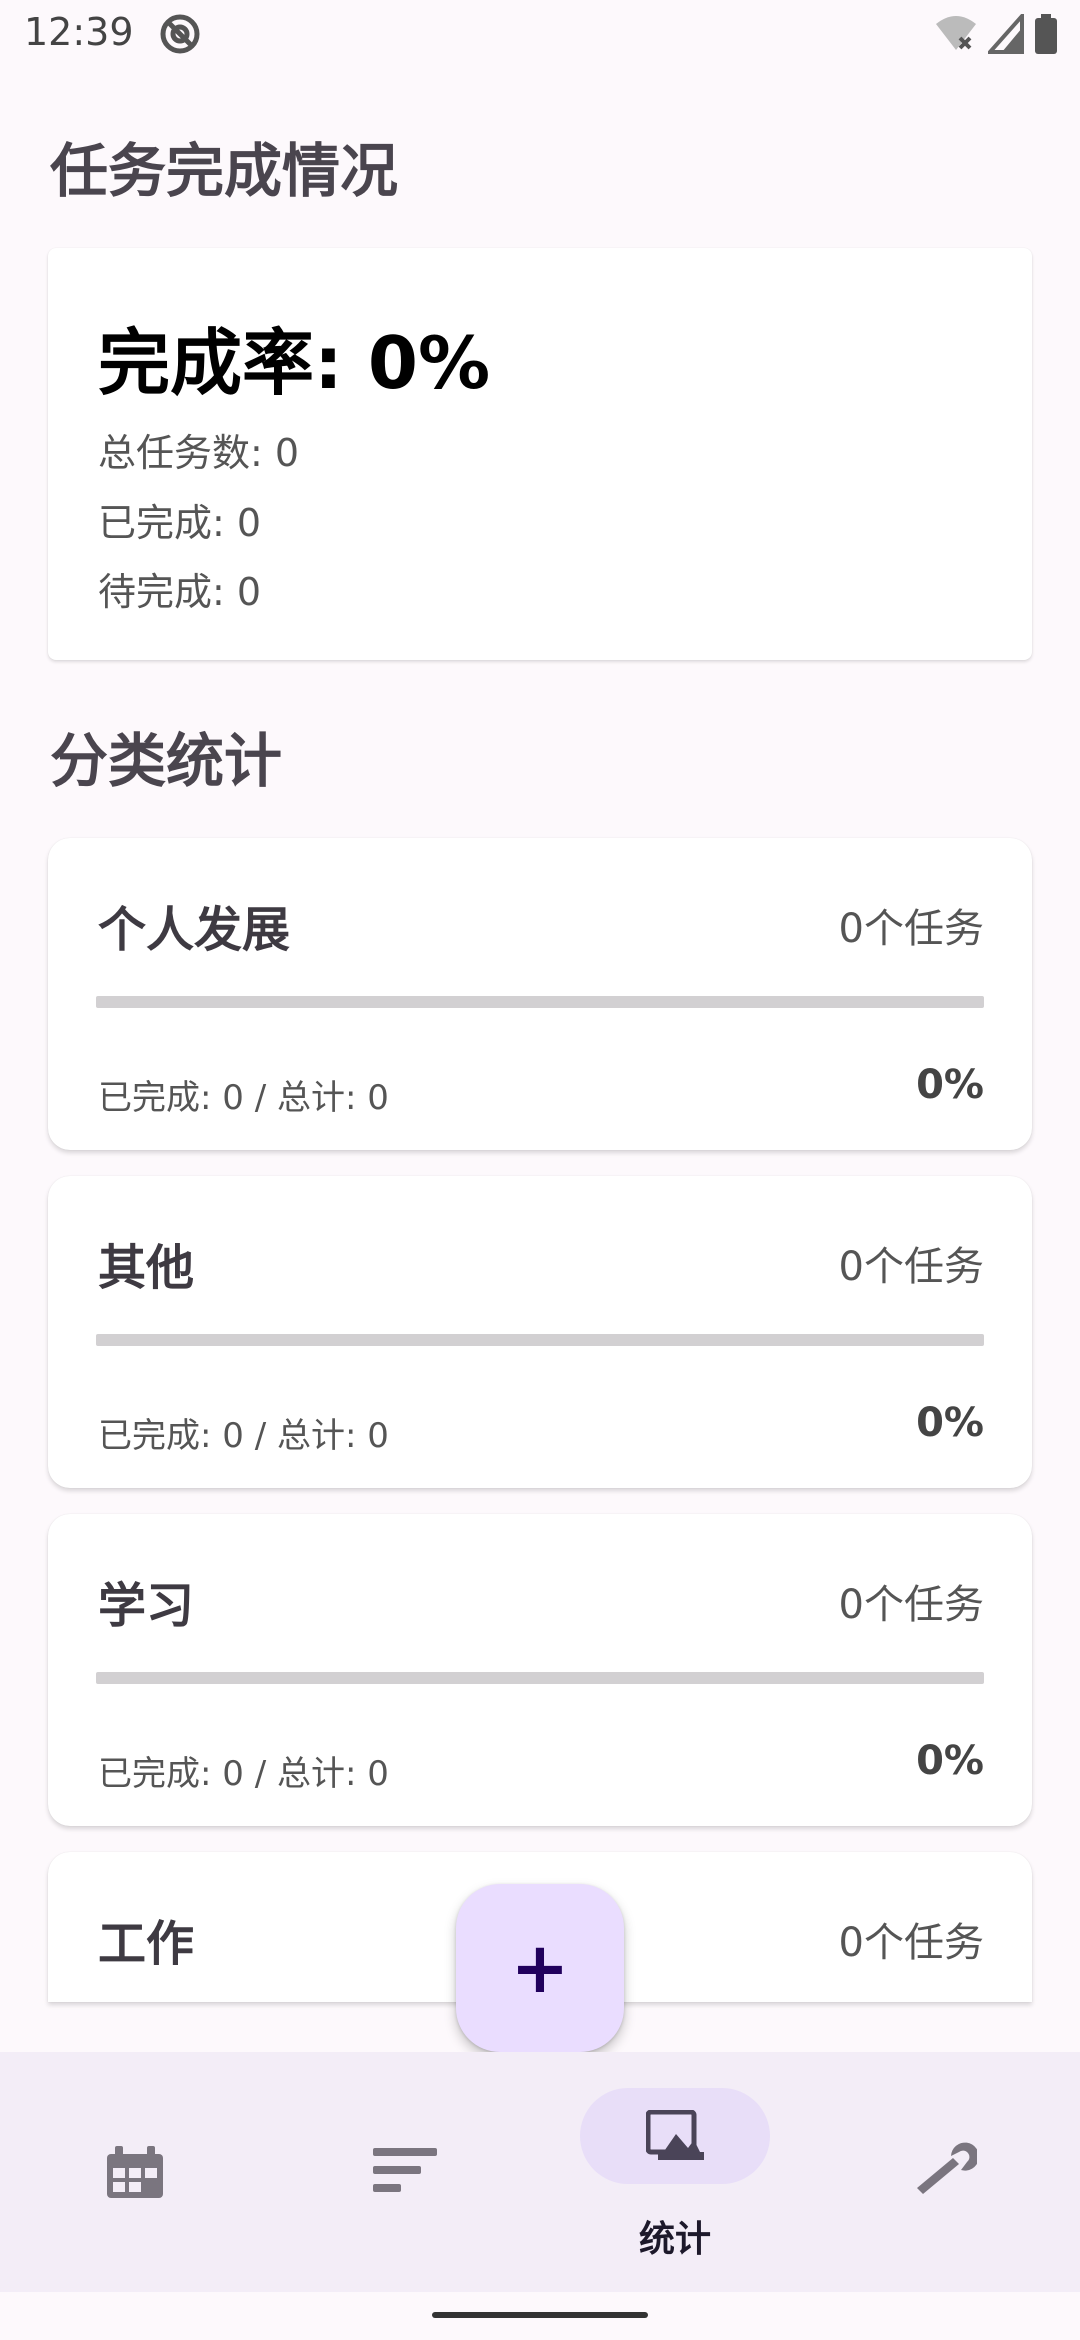 This screenshot has width=1080, height=2340. I want to click on category-name: 工作, so click(146, 1944).